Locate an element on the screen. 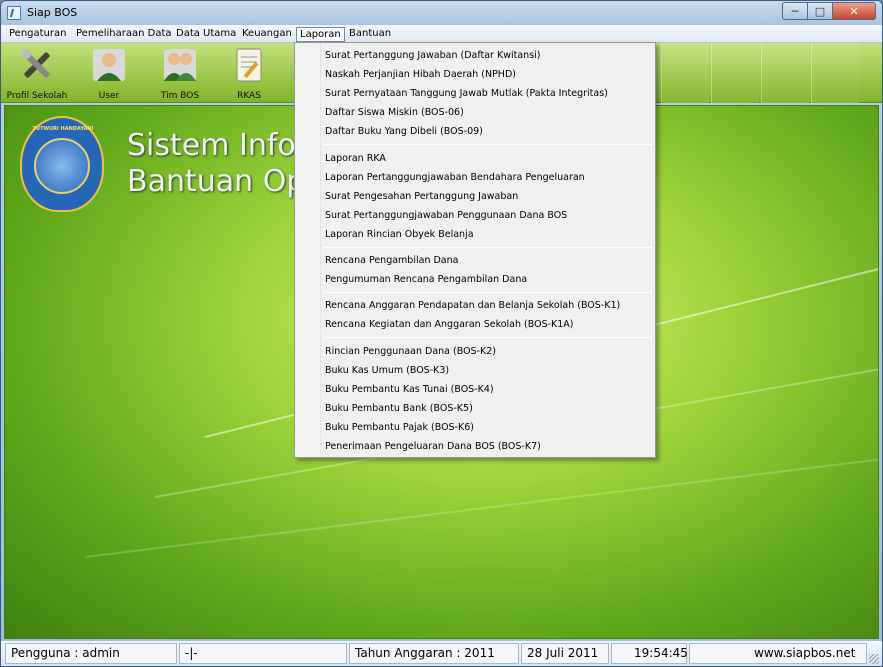  resize-grip is located at coordinates (874, 659).